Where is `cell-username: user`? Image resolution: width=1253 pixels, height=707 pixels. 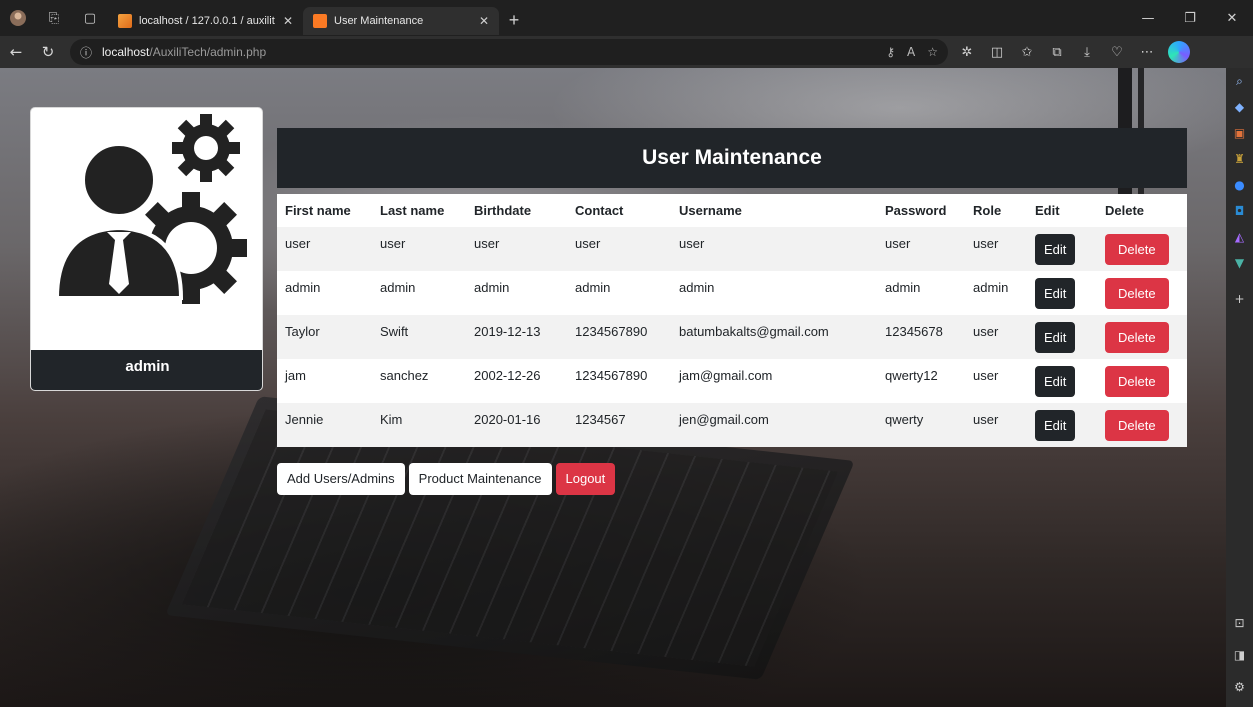
cell-username: user is located at coordinates (774, 249).